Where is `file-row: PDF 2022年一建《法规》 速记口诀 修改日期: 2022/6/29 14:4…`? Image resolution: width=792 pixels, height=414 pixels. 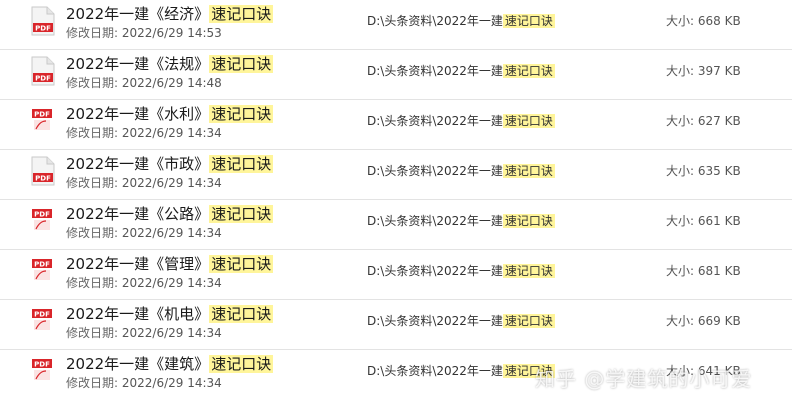 file-row: PDF 2022年一建《法规》 速记口诀 修改日期: 2022/6/29 14:4… is located at coordinates (396, 75).